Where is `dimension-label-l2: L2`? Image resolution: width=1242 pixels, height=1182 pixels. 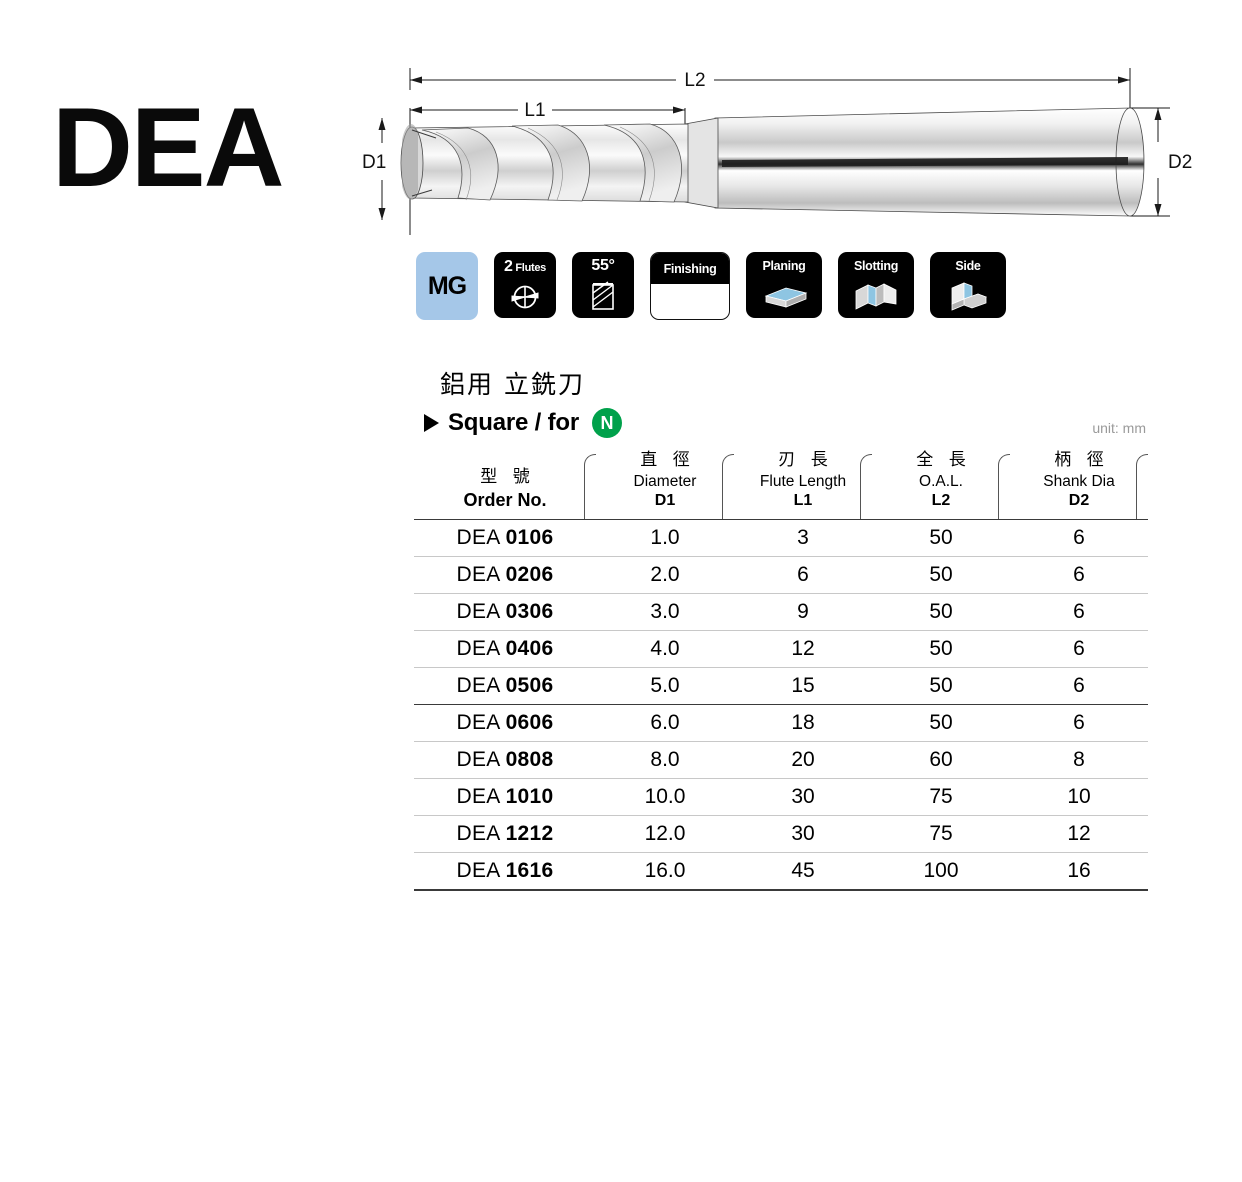
dimension-label-l2: L2 is located at coordinates (694, 80).